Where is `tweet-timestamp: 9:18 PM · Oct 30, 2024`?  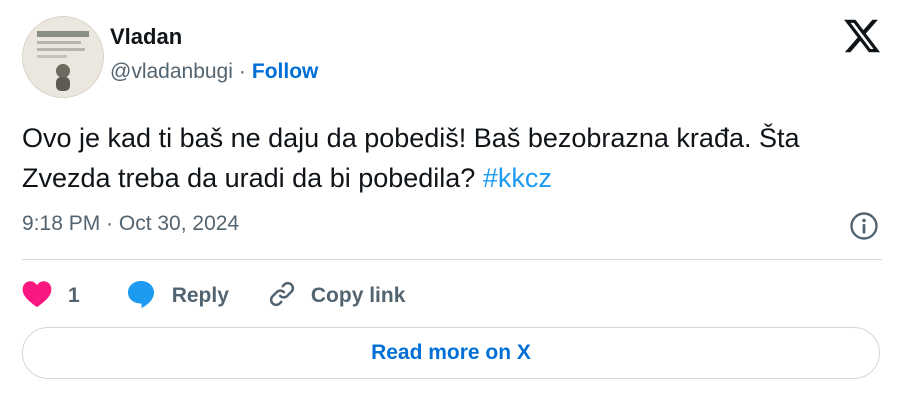
tweet-timestamp: 9:18 PM · Oct 30, 2024 is located at coordinates (130, 224).